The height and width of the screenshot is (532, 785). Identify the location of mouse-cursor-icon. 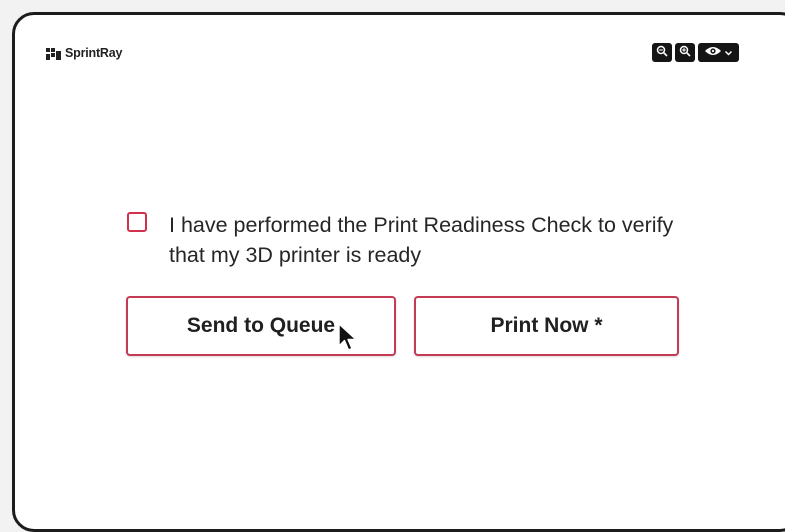
(350, 338).